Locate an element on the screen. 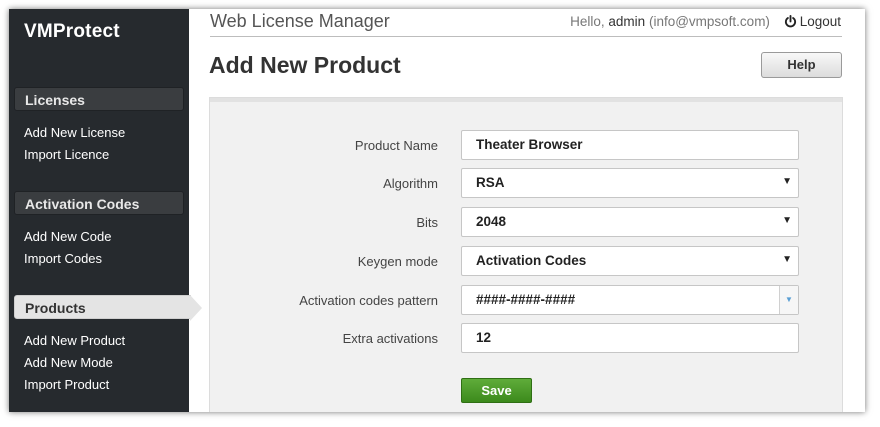 Image resolution: width=880 pixels, height=427 pixels. header-divider is located at coordinates (526, 36).